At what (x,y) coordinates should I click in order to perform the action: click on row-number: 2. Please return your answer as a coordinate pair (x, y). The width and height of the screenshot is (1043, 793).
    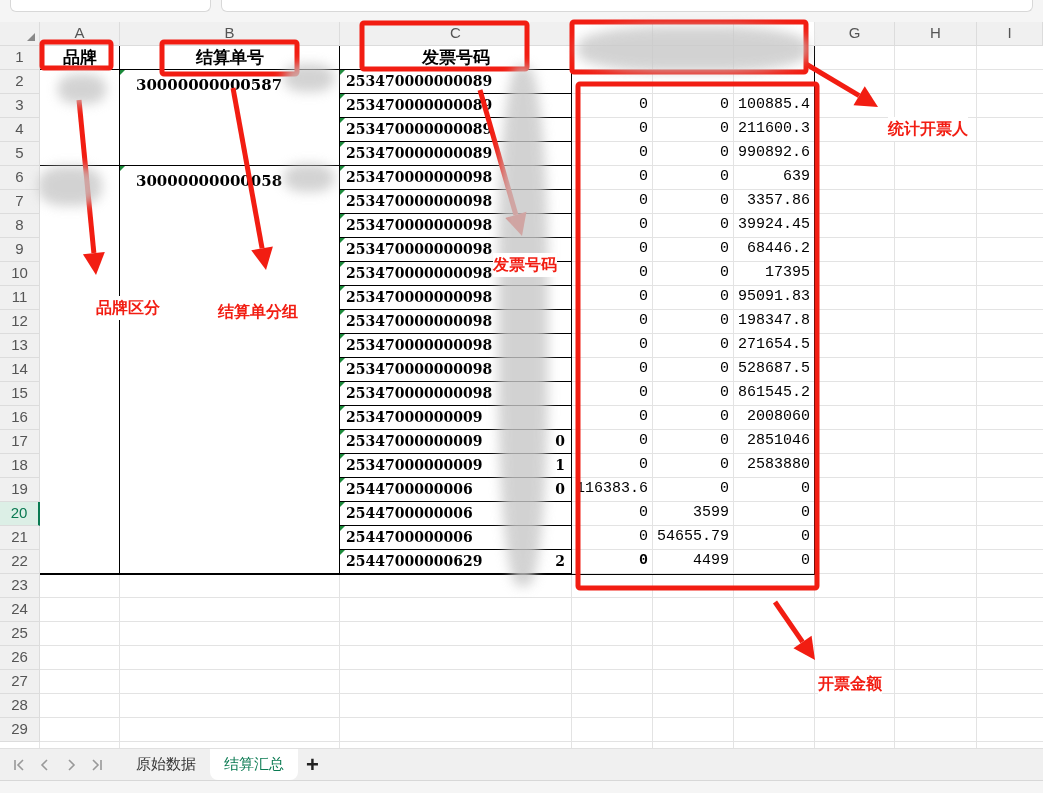
    Looking at the image, I should click on (20, 82).